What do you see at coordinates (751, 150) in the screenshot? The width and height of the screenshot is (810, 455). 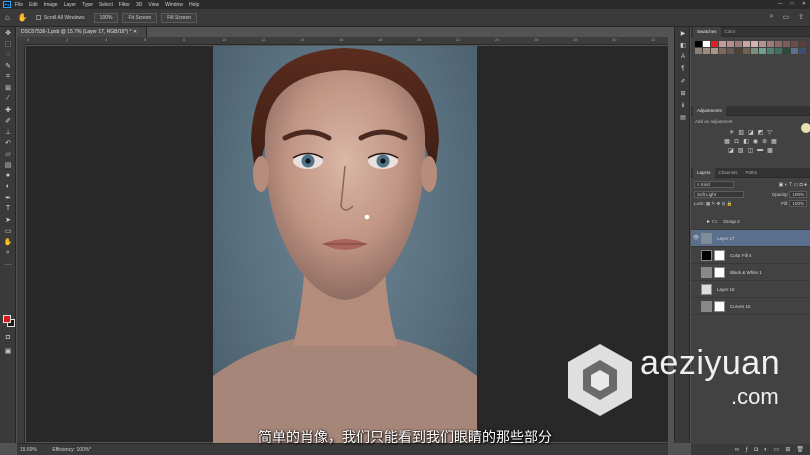 I see `threshold-icon: ◫` at bounding box center [751, 150].